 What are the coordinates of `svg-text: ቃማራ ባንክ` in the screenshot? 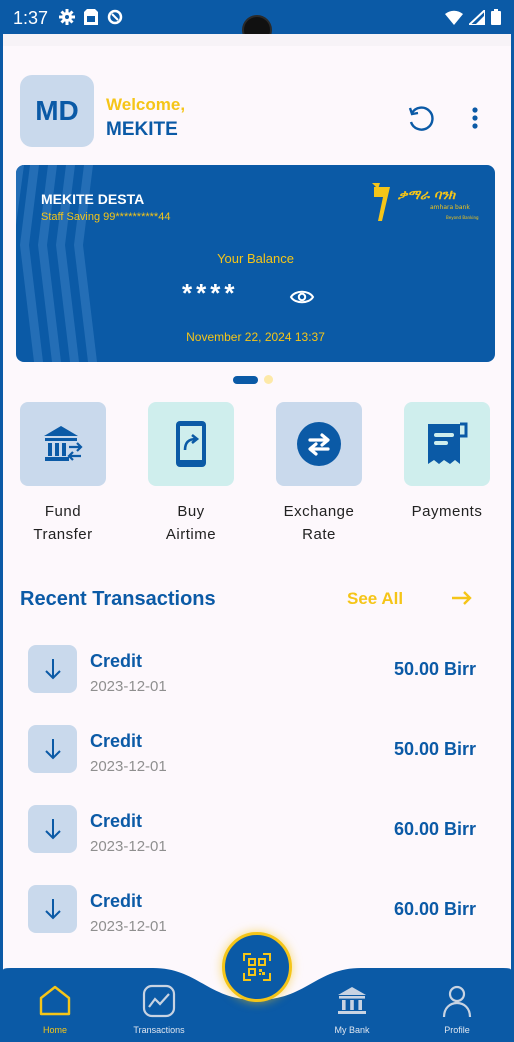 It's located at (426, 195).